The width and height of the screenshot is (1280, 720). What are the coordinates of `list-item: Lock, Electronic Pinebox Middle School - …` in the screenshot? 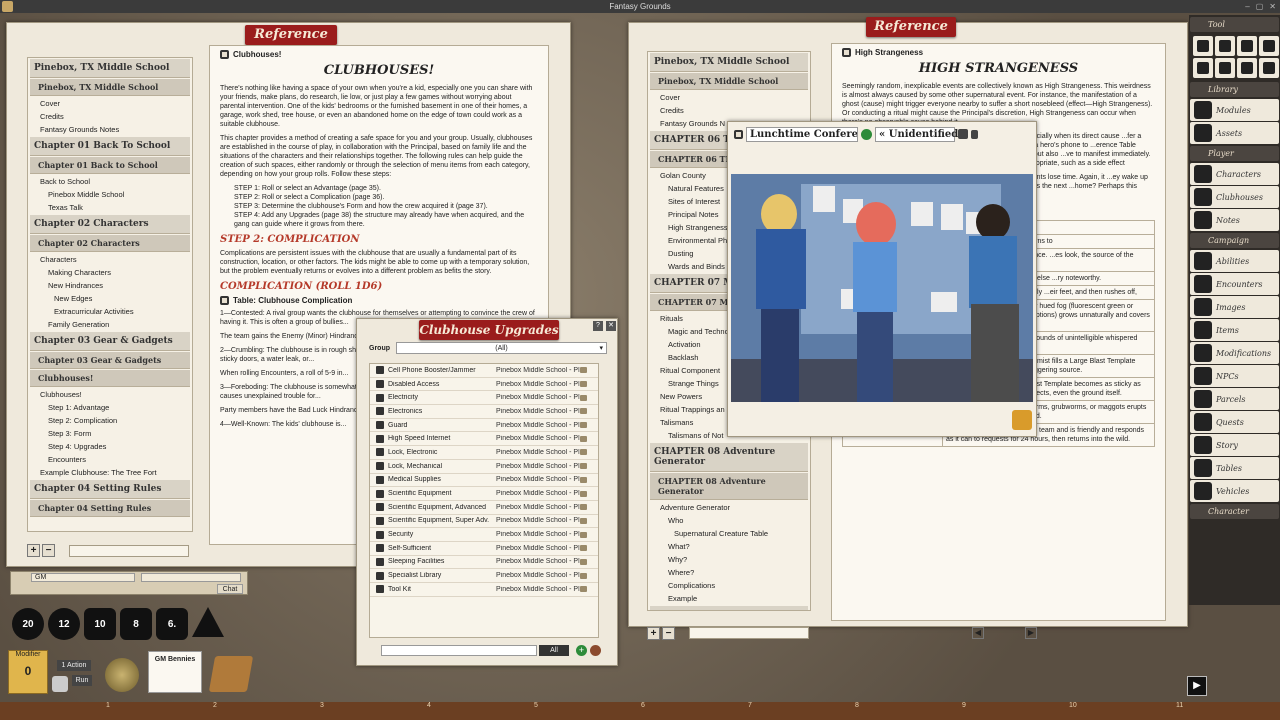 It's located at (484, 453).